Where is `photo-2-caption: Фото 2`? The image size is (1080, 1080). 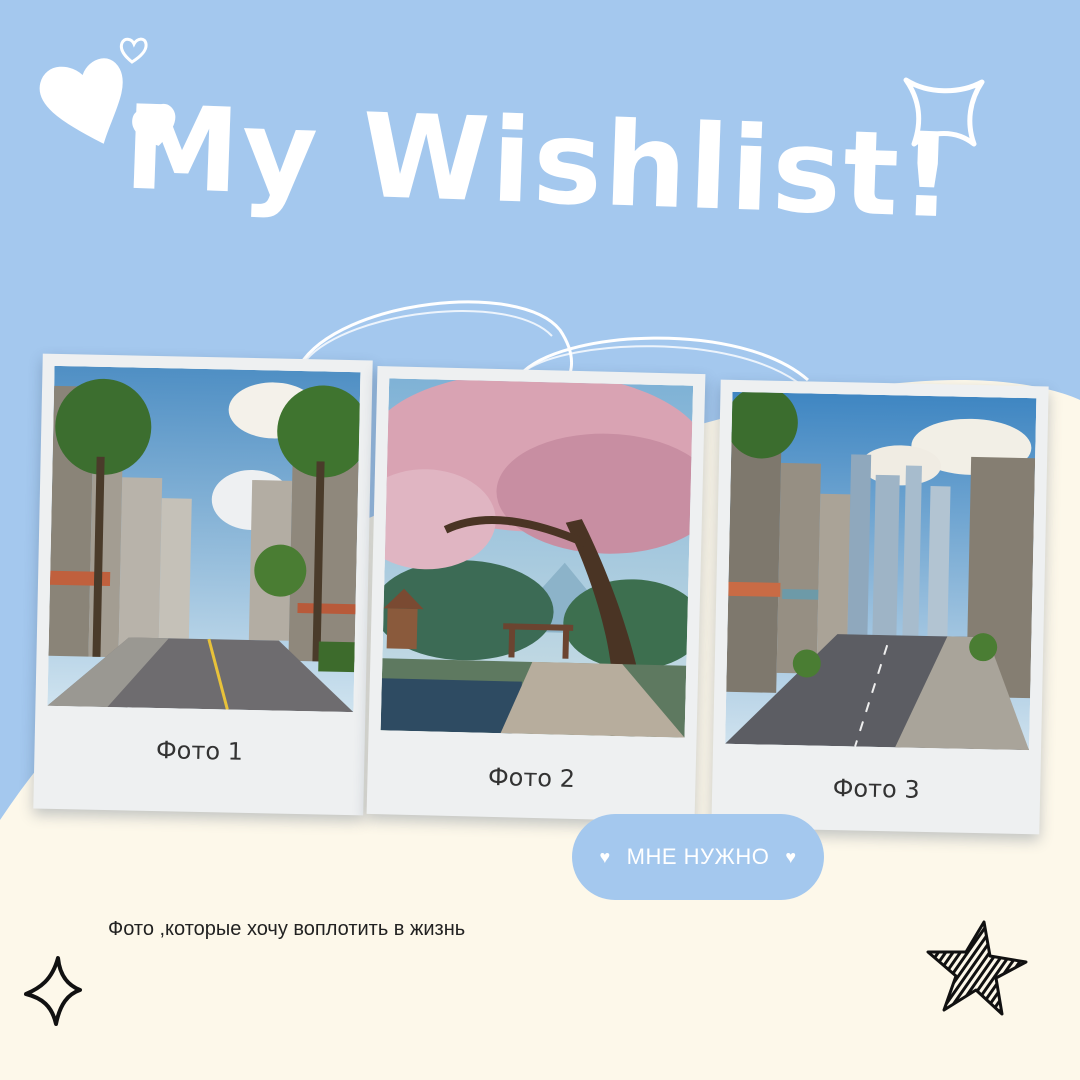
photo-2-caption: Фото 2 is located at coordinates (531, 778).